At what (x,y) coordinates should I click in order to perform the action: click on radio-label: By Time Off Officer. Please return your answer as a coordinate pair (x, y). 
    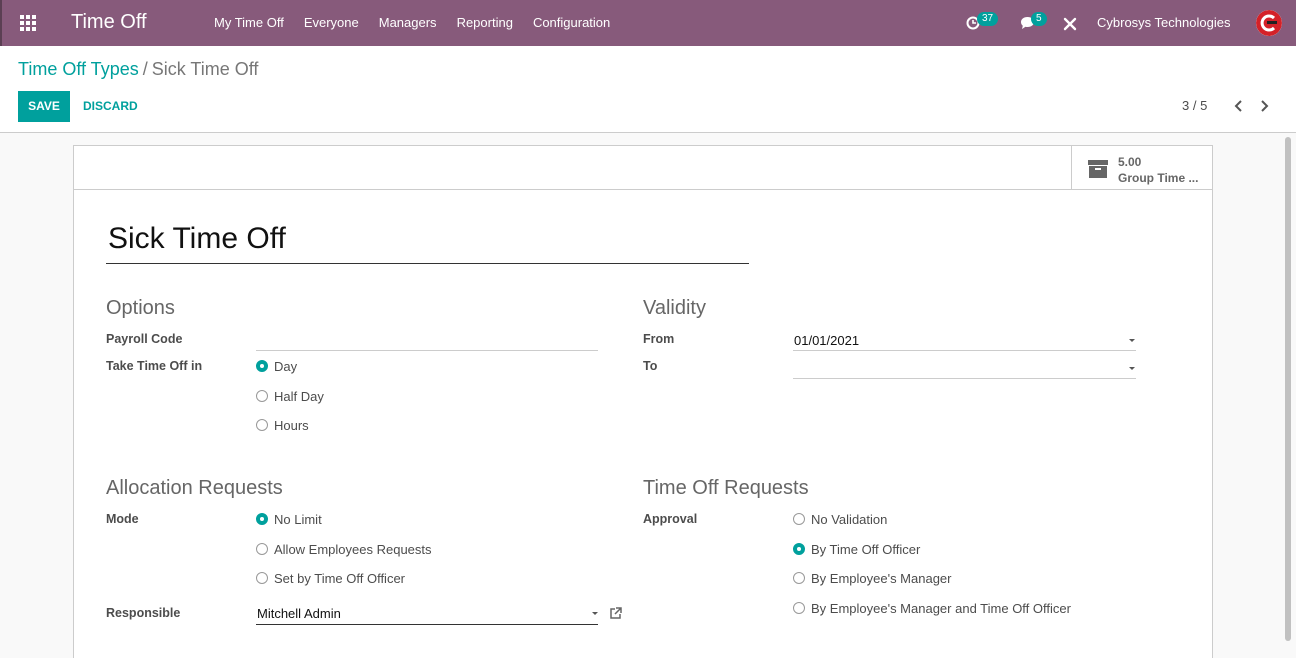
    Looking at the image, I should click on (866, 549).